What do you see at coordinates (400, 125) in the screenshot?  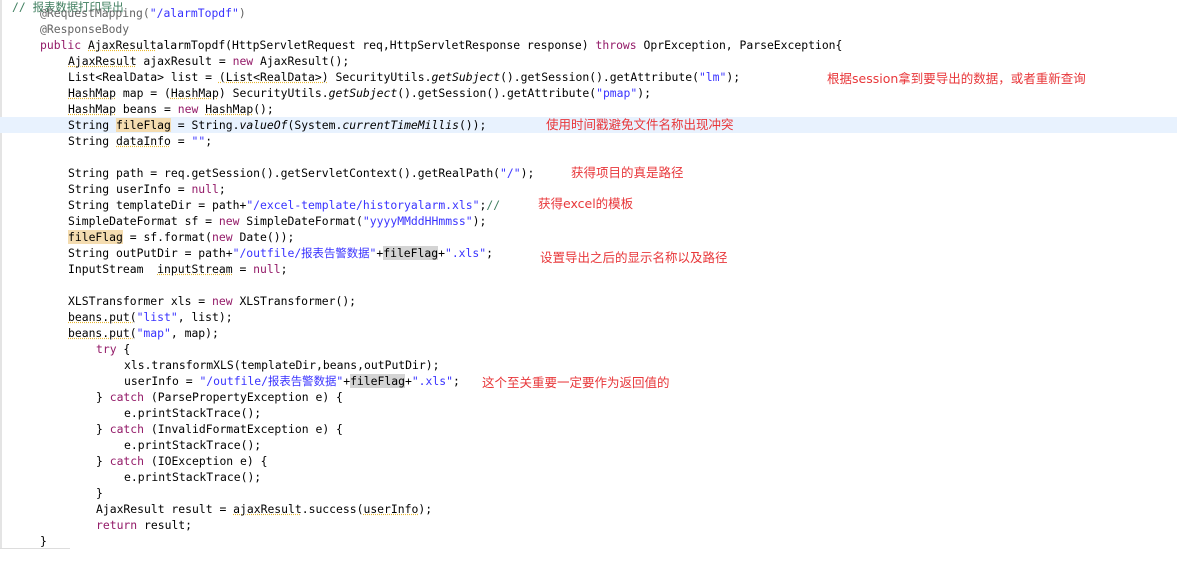 I see `code-token: currentTimeMillis` at bounding box center [400, 125].